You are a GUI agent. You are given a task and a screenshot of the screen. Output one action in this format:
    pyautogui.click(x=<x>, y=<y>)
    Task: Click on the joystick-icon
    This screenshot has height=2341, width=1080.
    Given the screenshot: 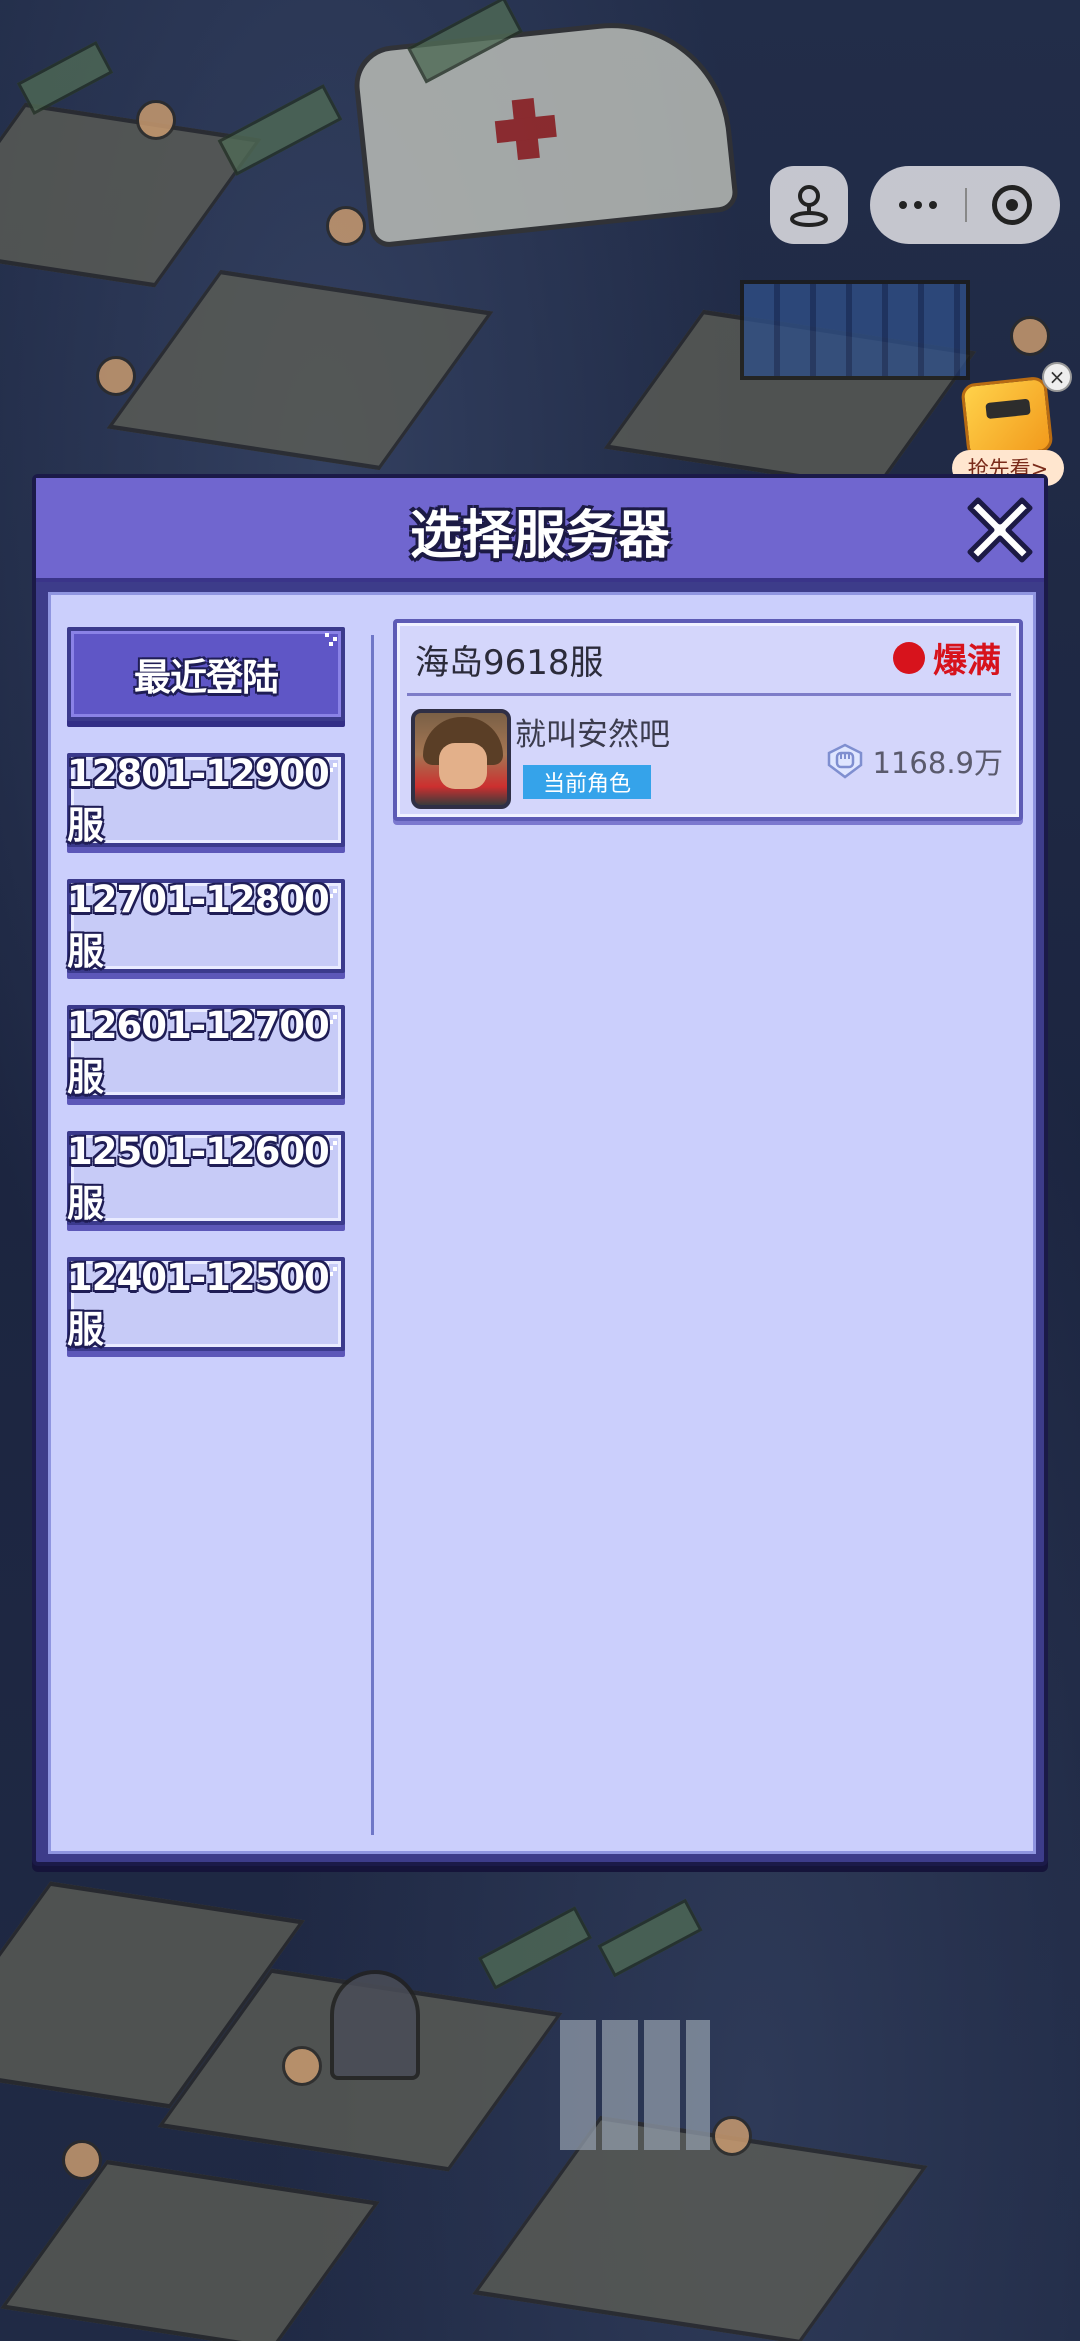 What is the action you would take?
    pyautogui.click(x=809, y=206)
    